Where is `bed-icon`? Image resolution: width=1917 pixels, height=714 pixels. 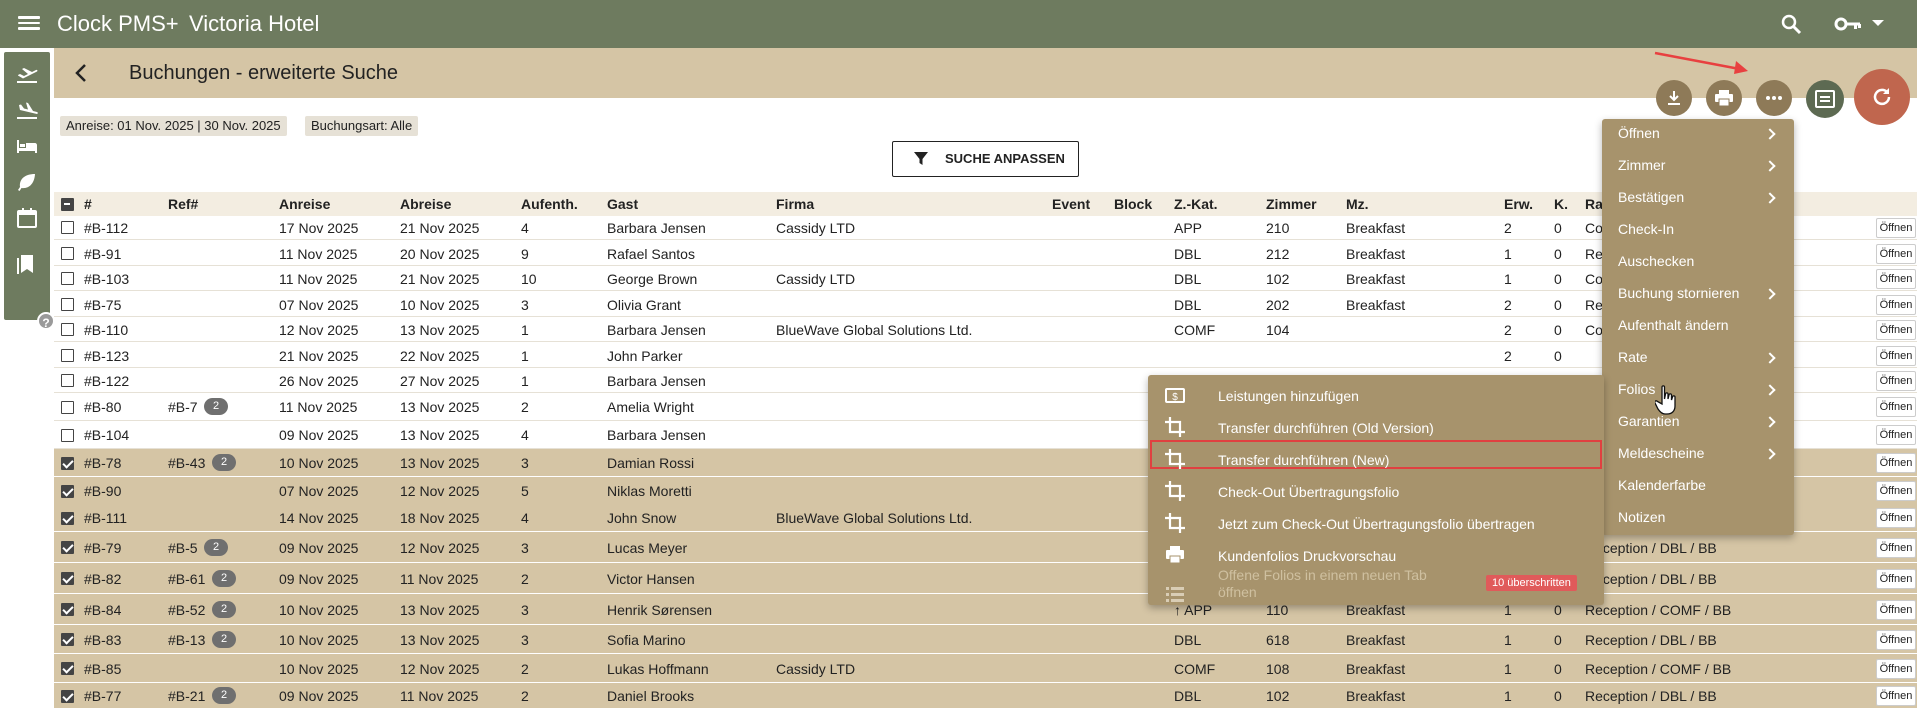 bed-icon is located at coordinates (27, 146).